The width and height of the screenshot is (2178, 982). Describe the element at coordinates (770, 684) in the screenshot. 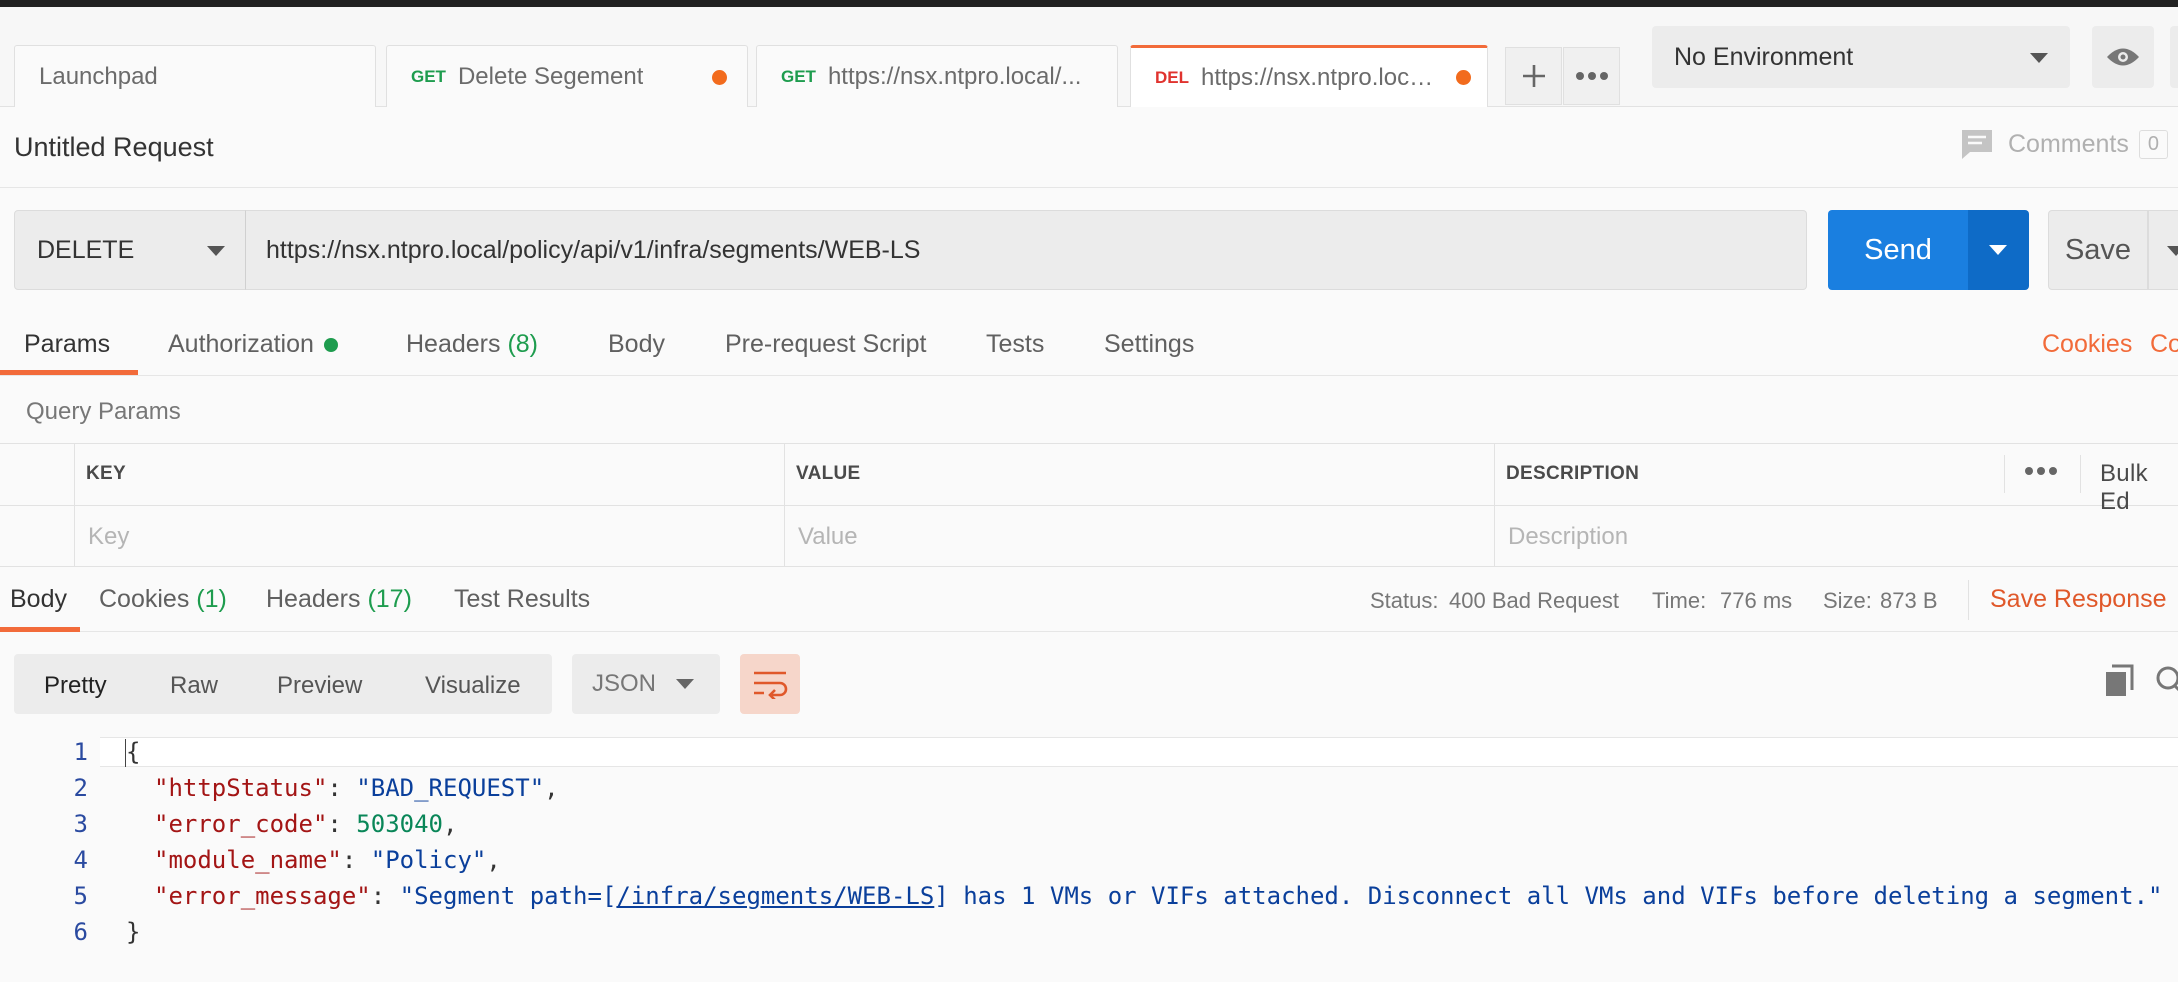

I see `wrap-lines-button` at that location.